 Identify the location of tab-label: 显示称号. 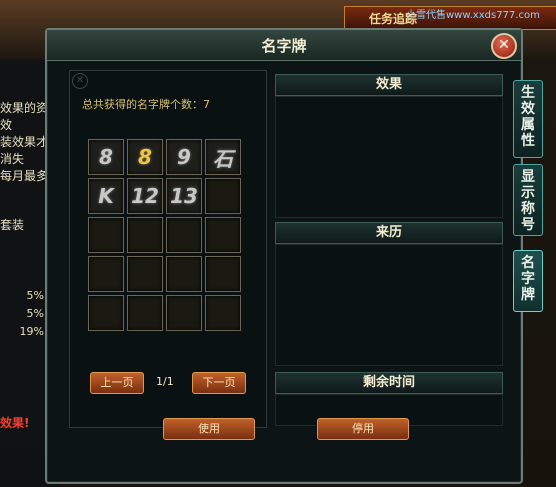
(528, 201).